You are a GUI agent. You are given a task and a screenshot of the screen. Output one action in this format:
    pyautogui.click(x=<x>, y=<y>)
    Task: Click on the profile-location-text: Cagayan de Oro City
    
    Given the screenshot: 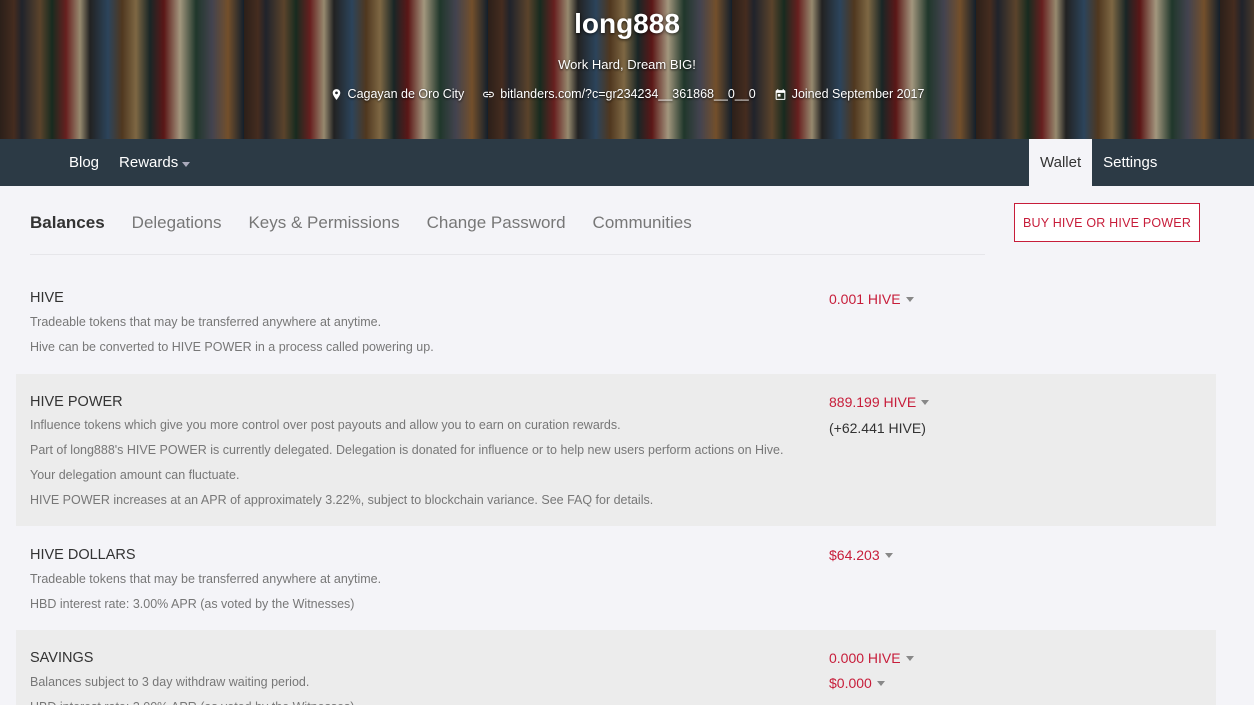 What is the action you would take?
    pyautogui.click(x=406, y=94)
    